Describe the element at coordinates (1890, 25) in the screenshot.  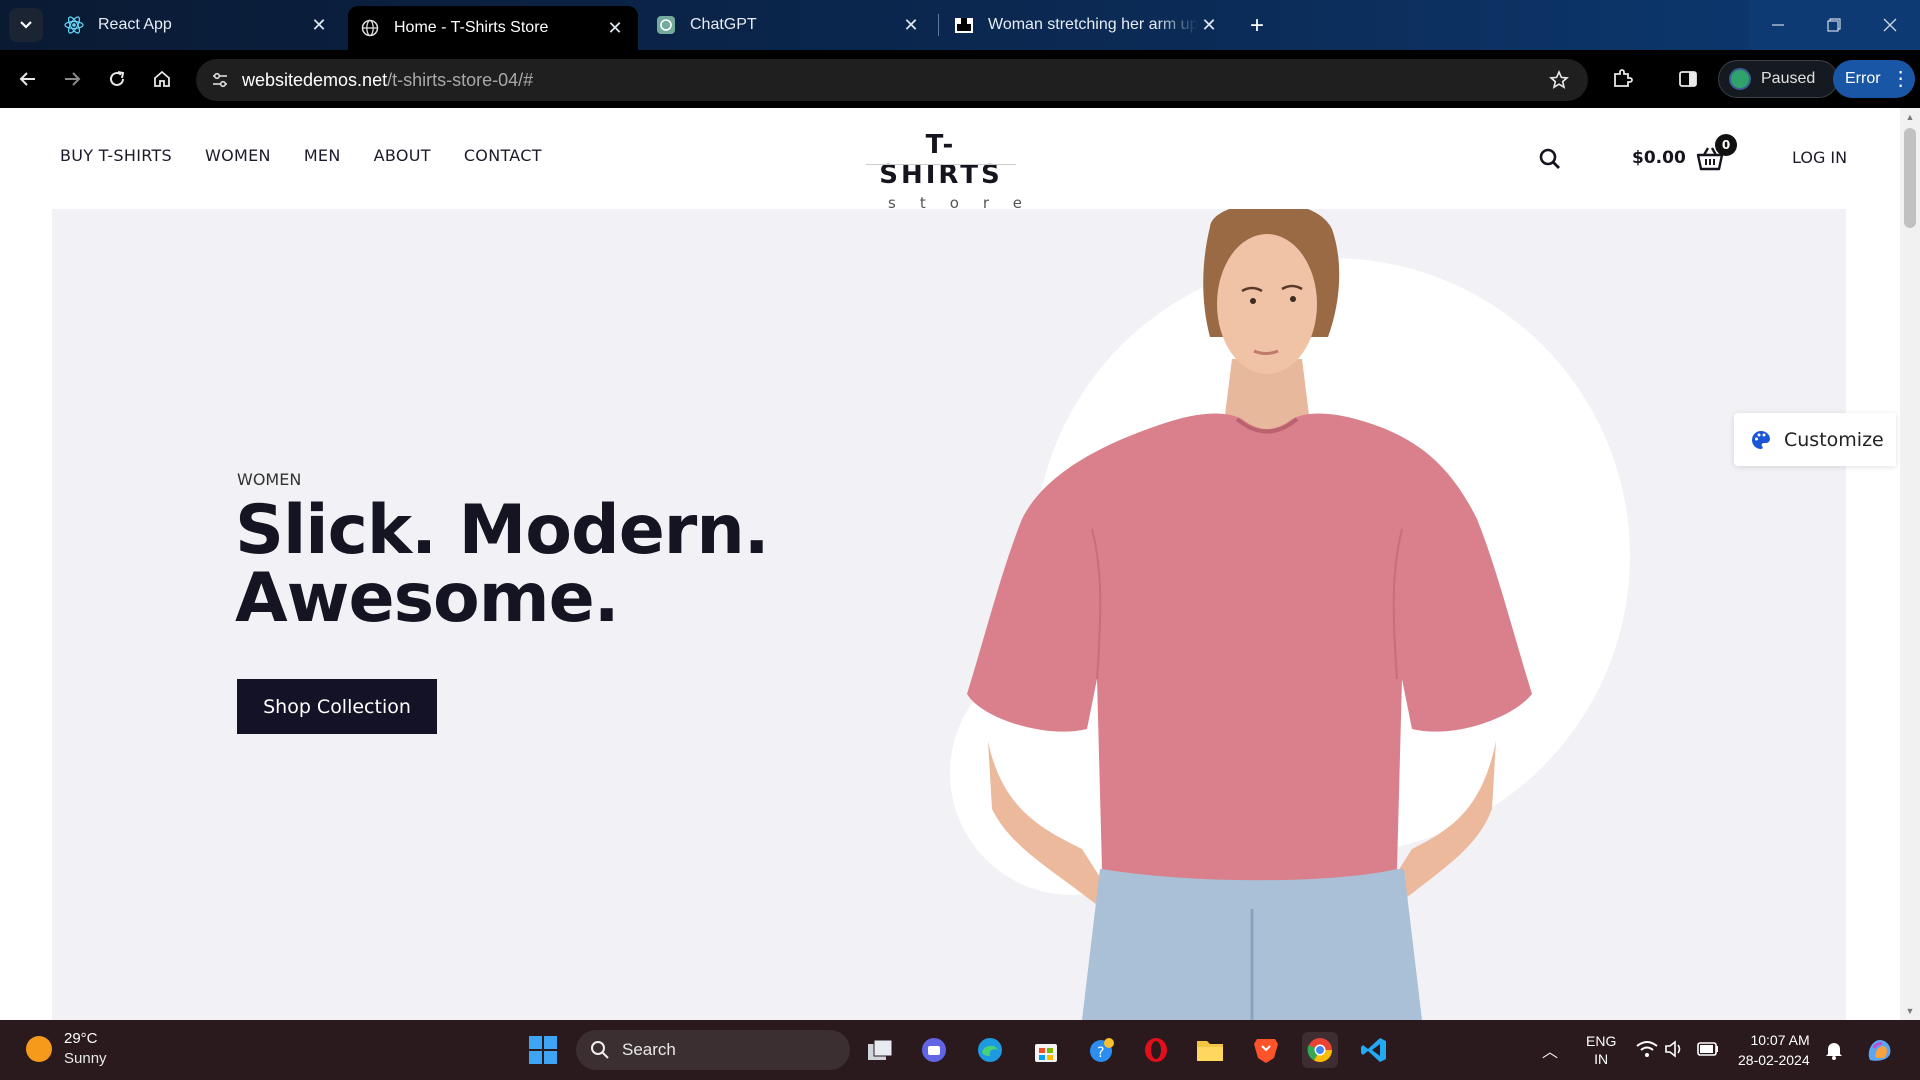
I see `close-window-icon` at that location.